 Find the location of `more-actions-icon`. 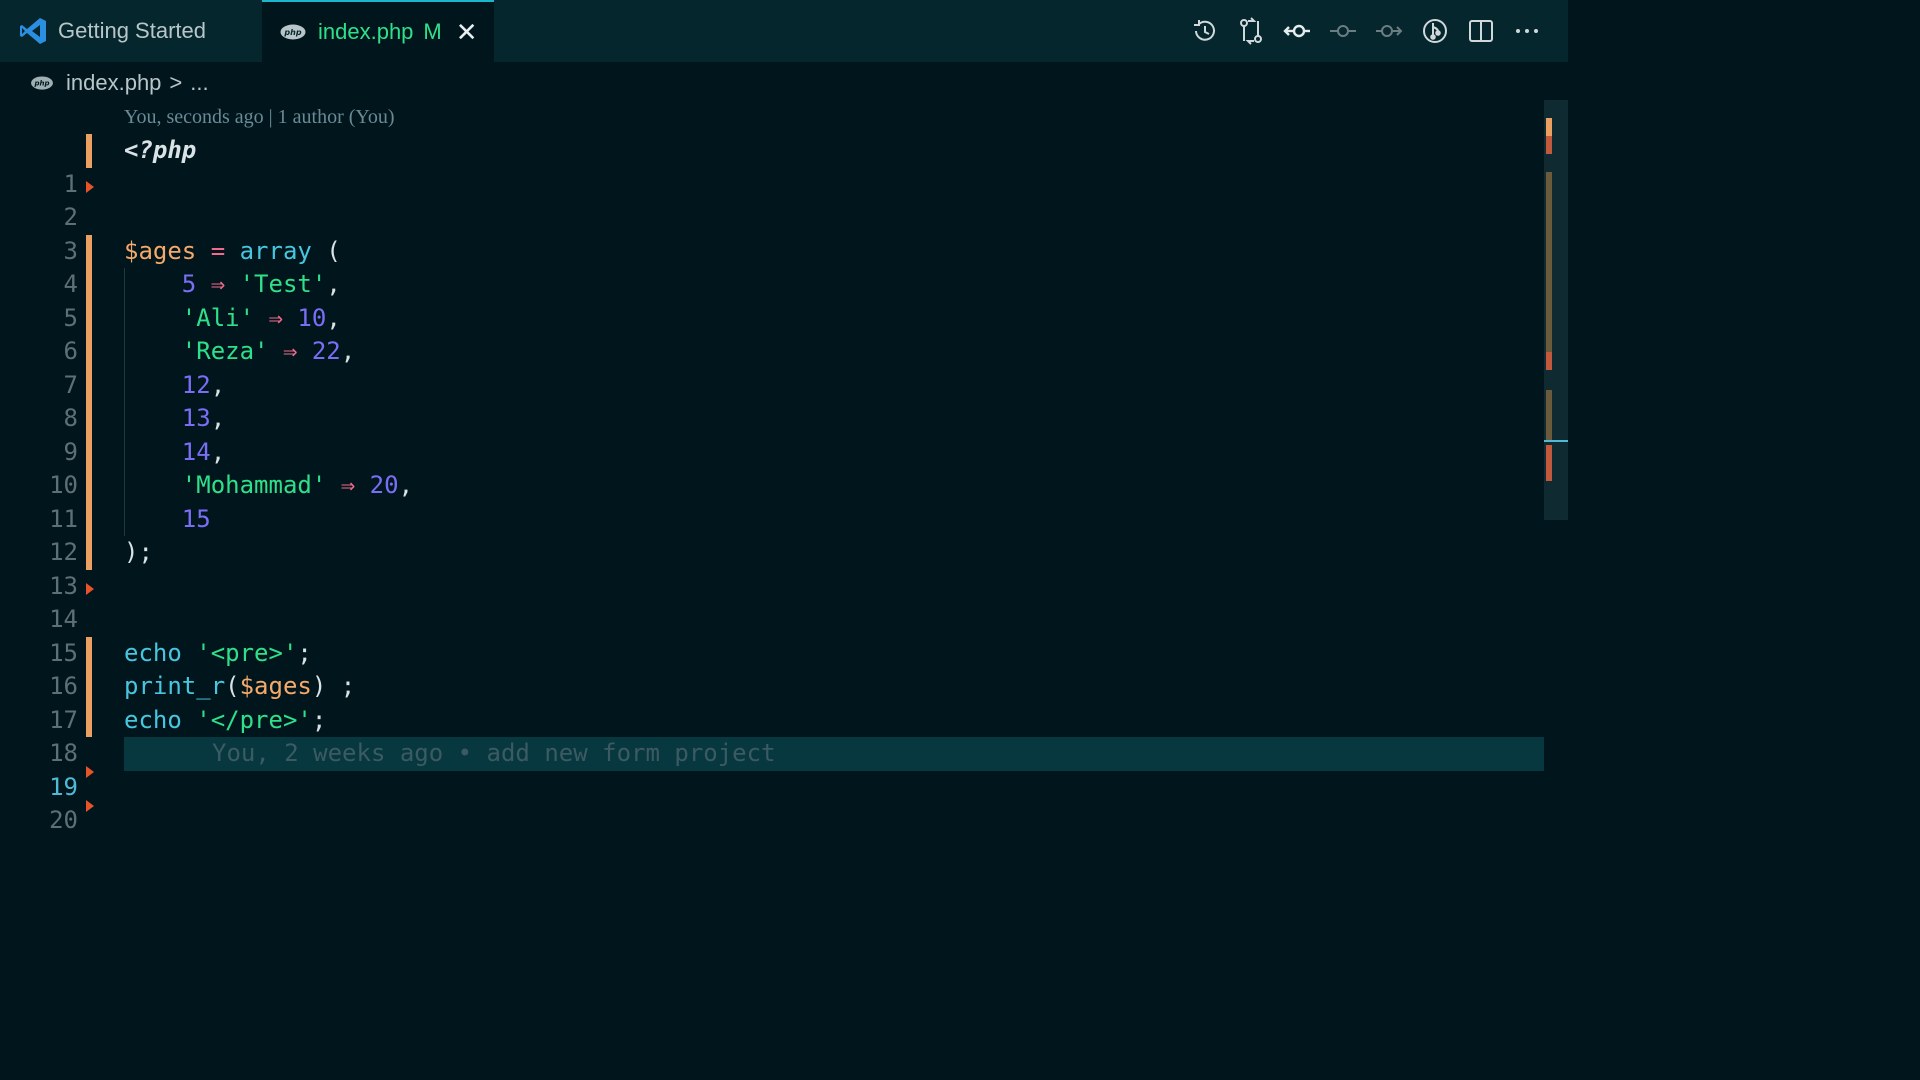

more-actions-icon is located at coordinates (1527, 31).